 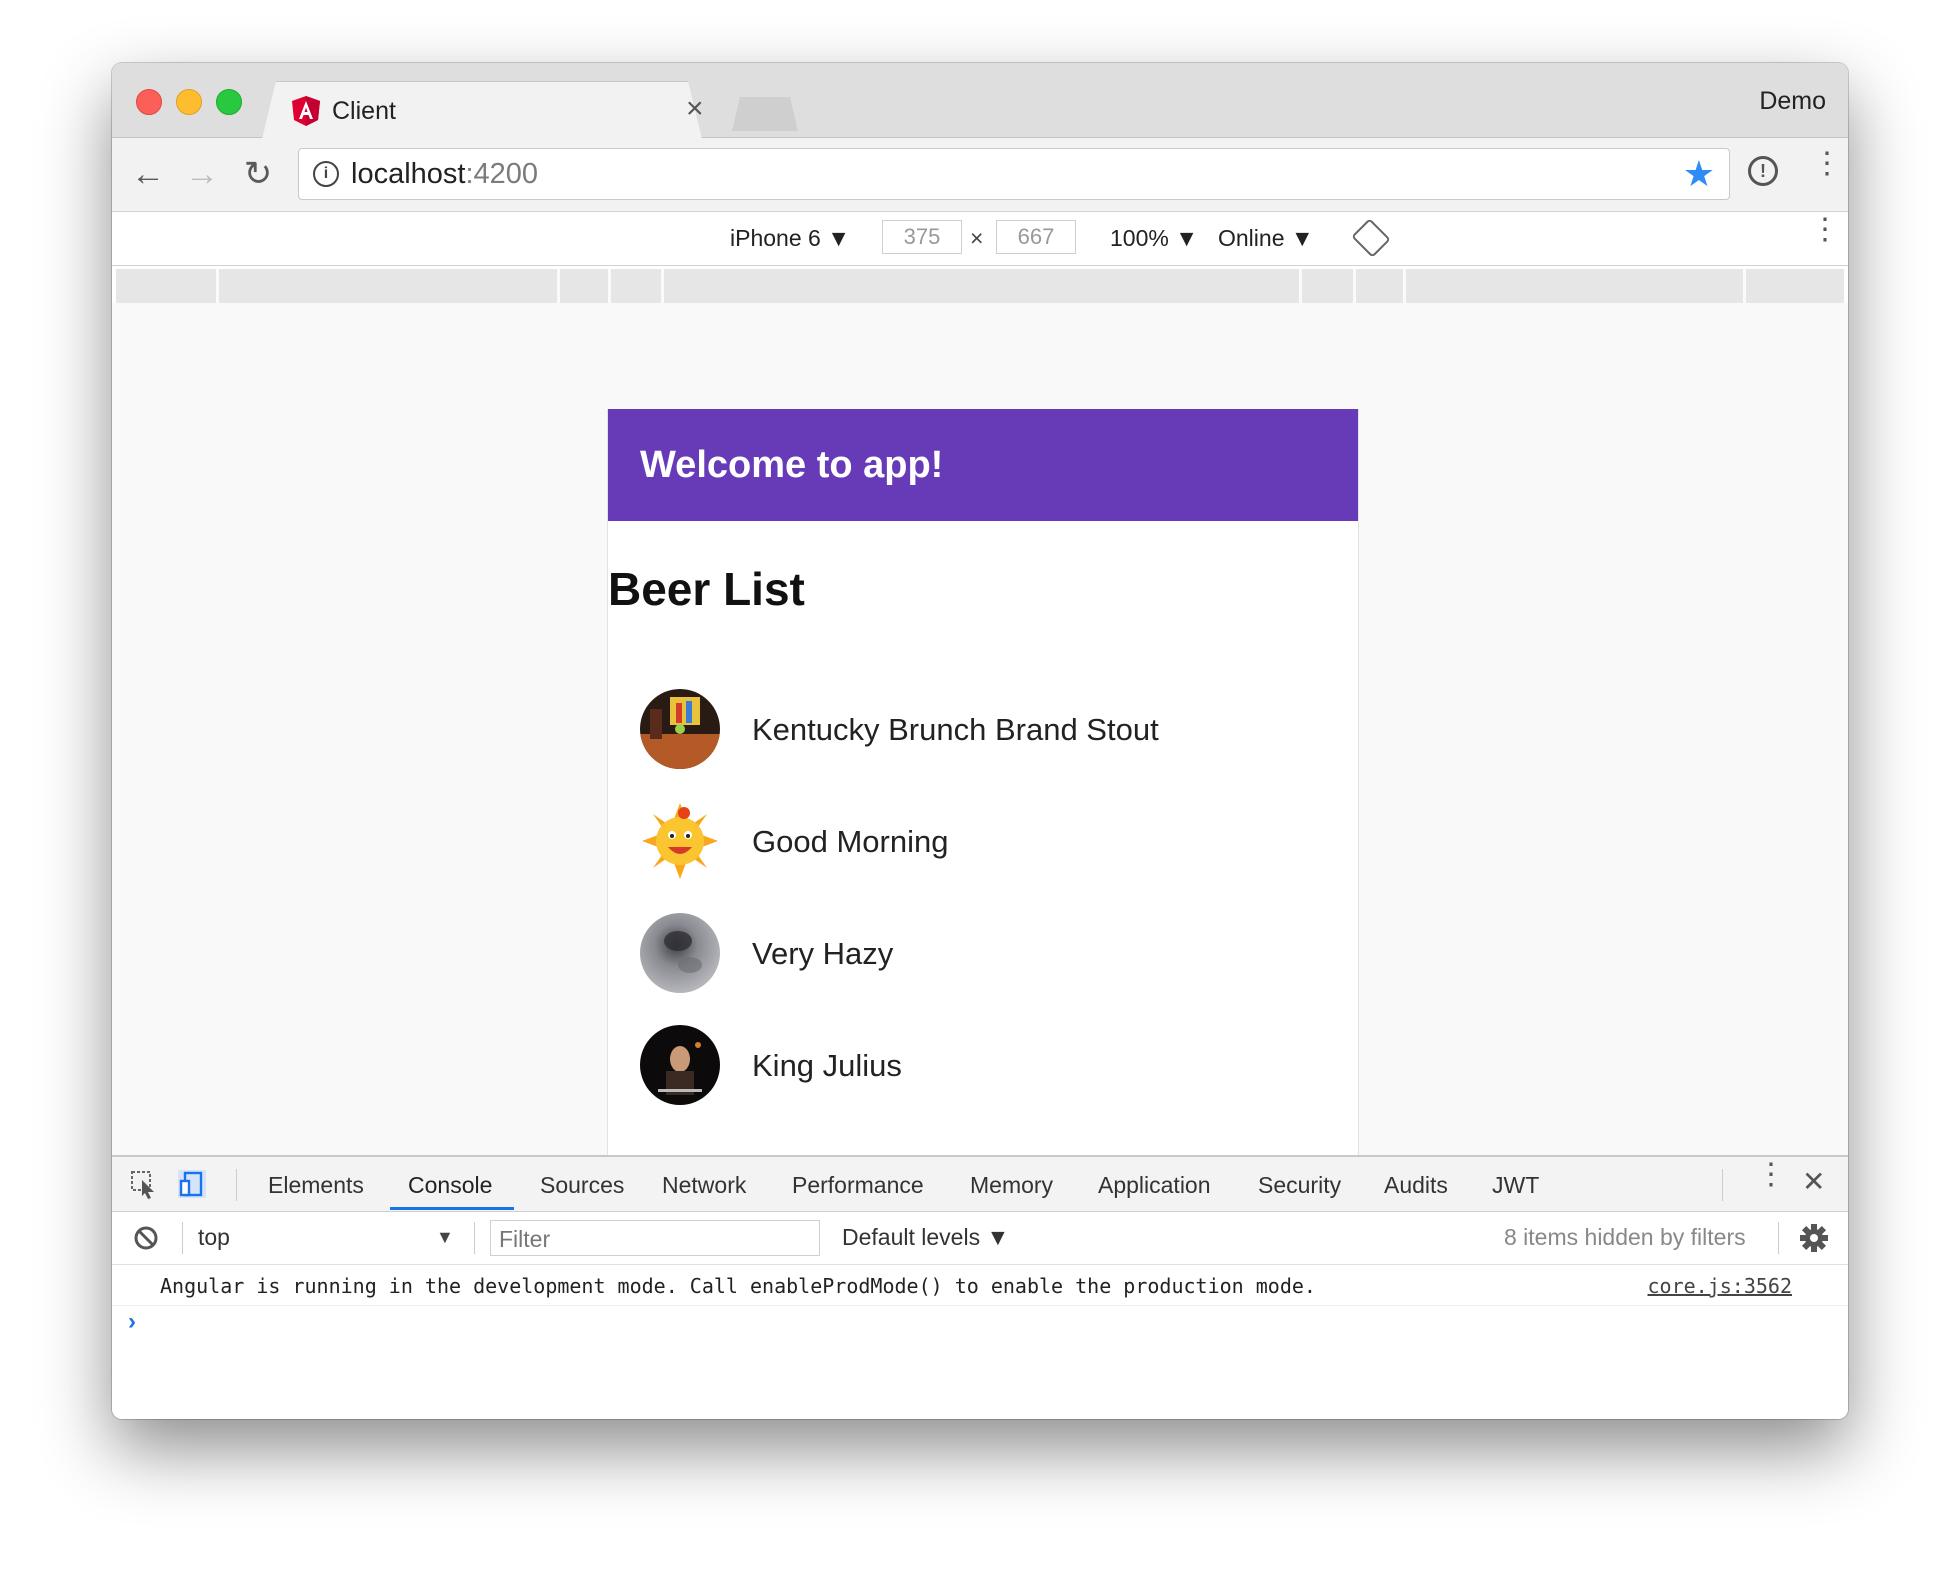 What do you see at coordinates (1154, 1185) in the screenshot?
I see `tab-application: Application` at bounding box center [1154, 1185].